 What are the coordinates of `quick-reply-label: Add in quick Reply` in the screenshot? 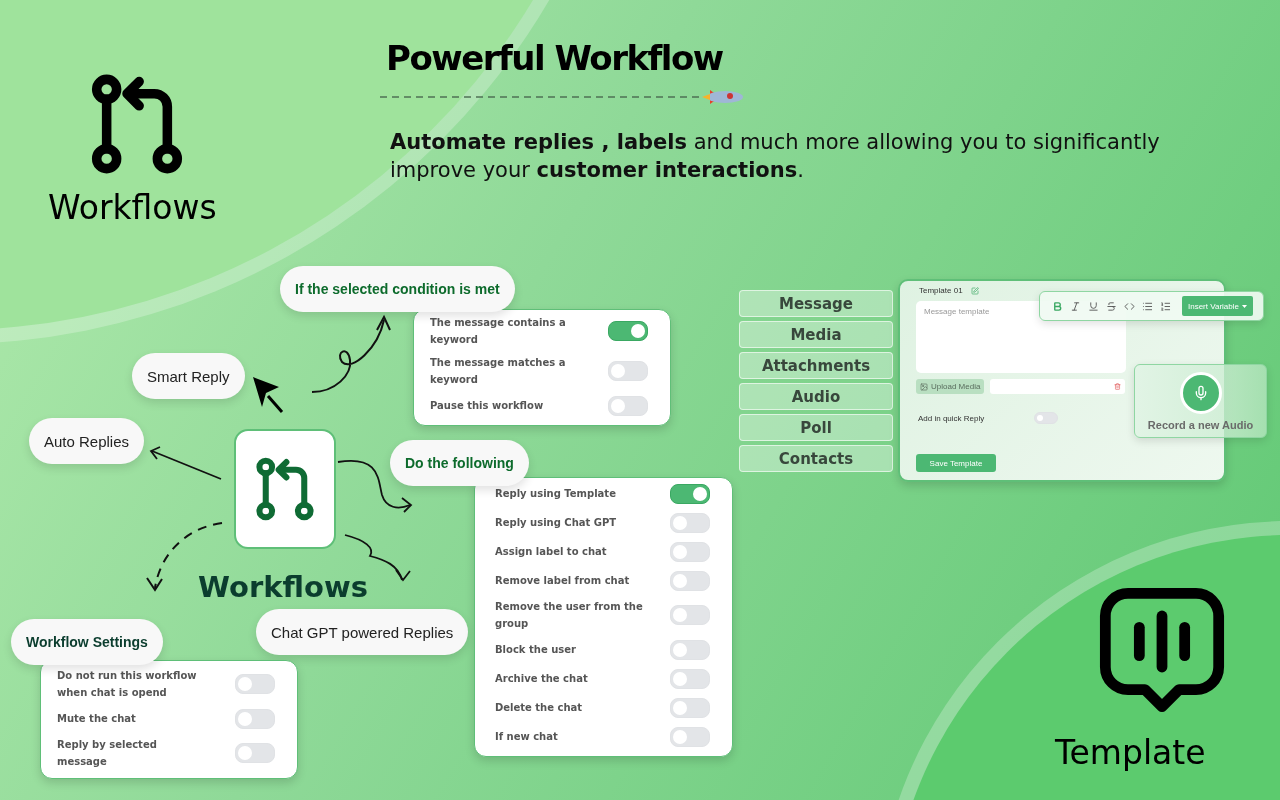 It's located at (951, 418).